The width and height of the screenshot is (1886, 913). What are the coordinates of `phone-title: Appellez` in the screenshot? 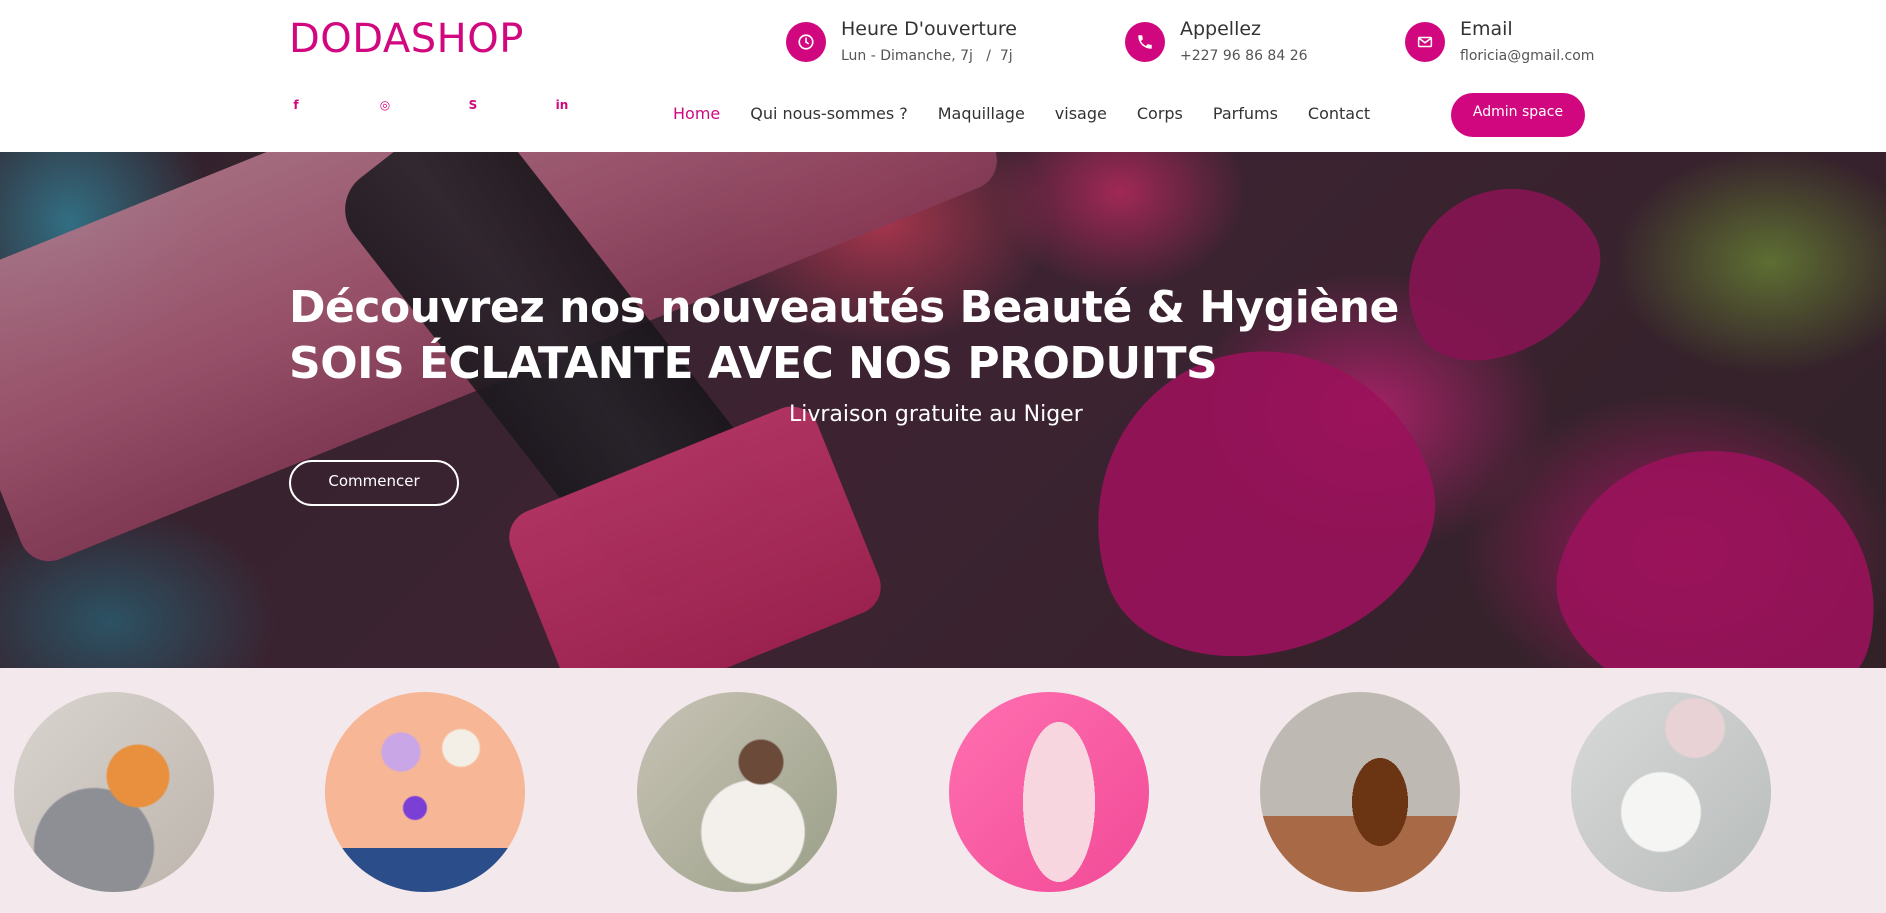 It's located at (1221, 29).